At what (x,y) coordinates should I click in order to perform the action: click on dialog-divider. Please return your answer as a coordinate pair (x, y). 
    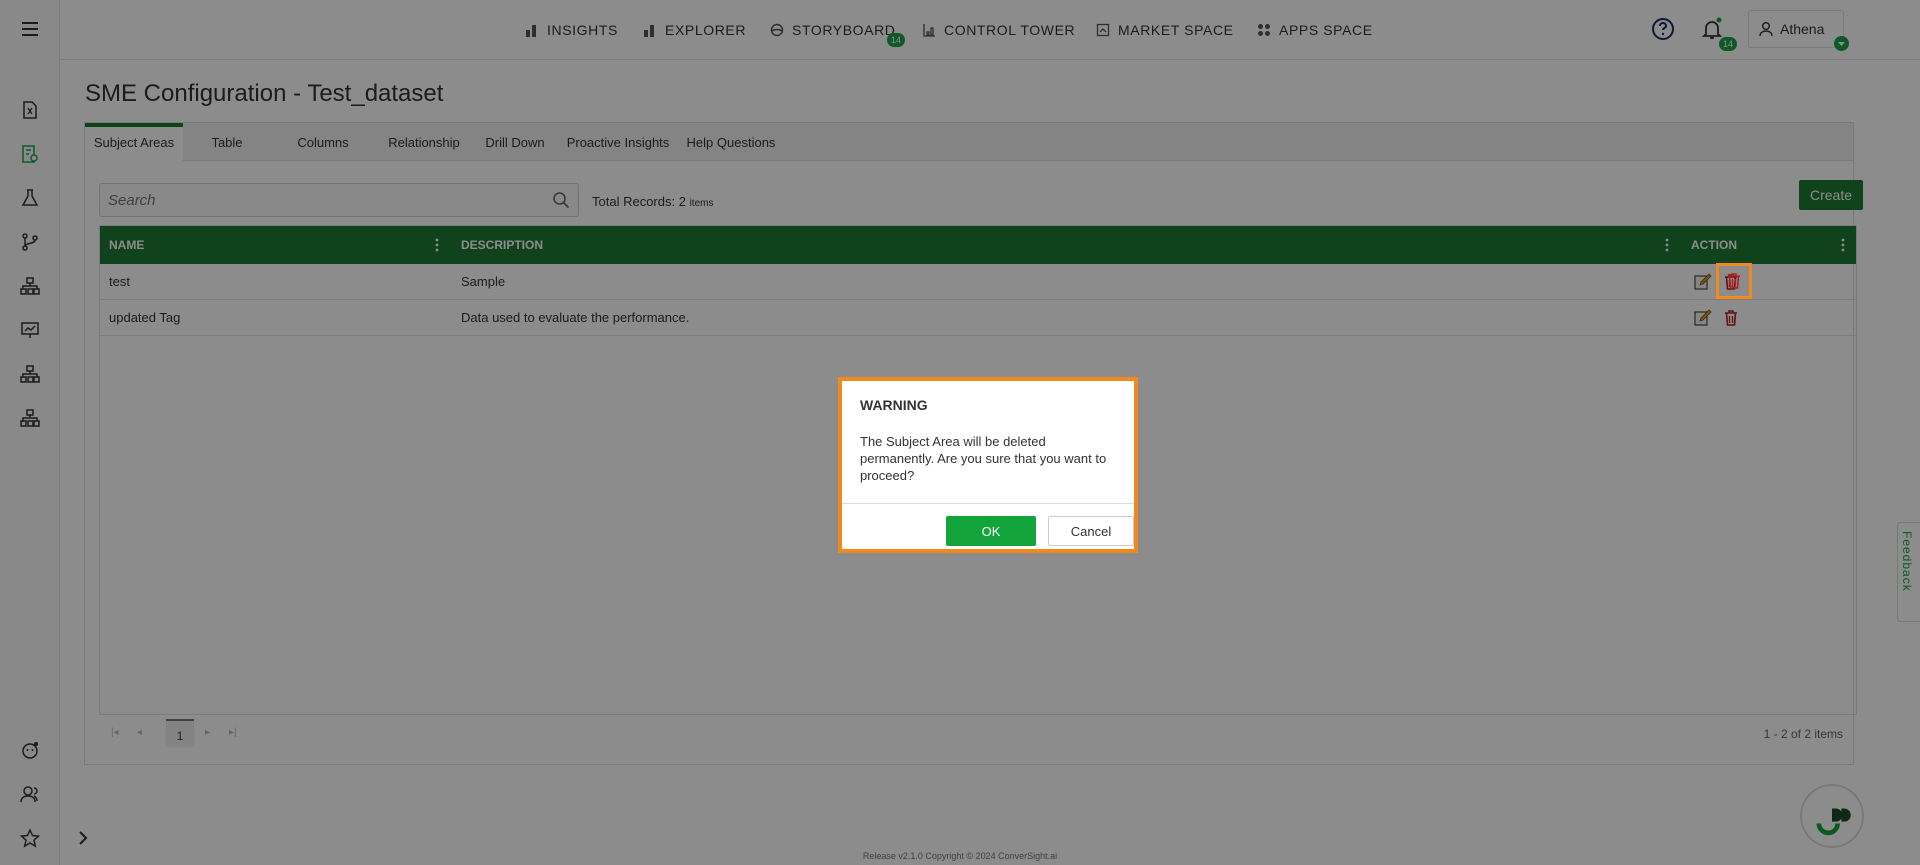
    Looking at the image, I should click on (988, 503).